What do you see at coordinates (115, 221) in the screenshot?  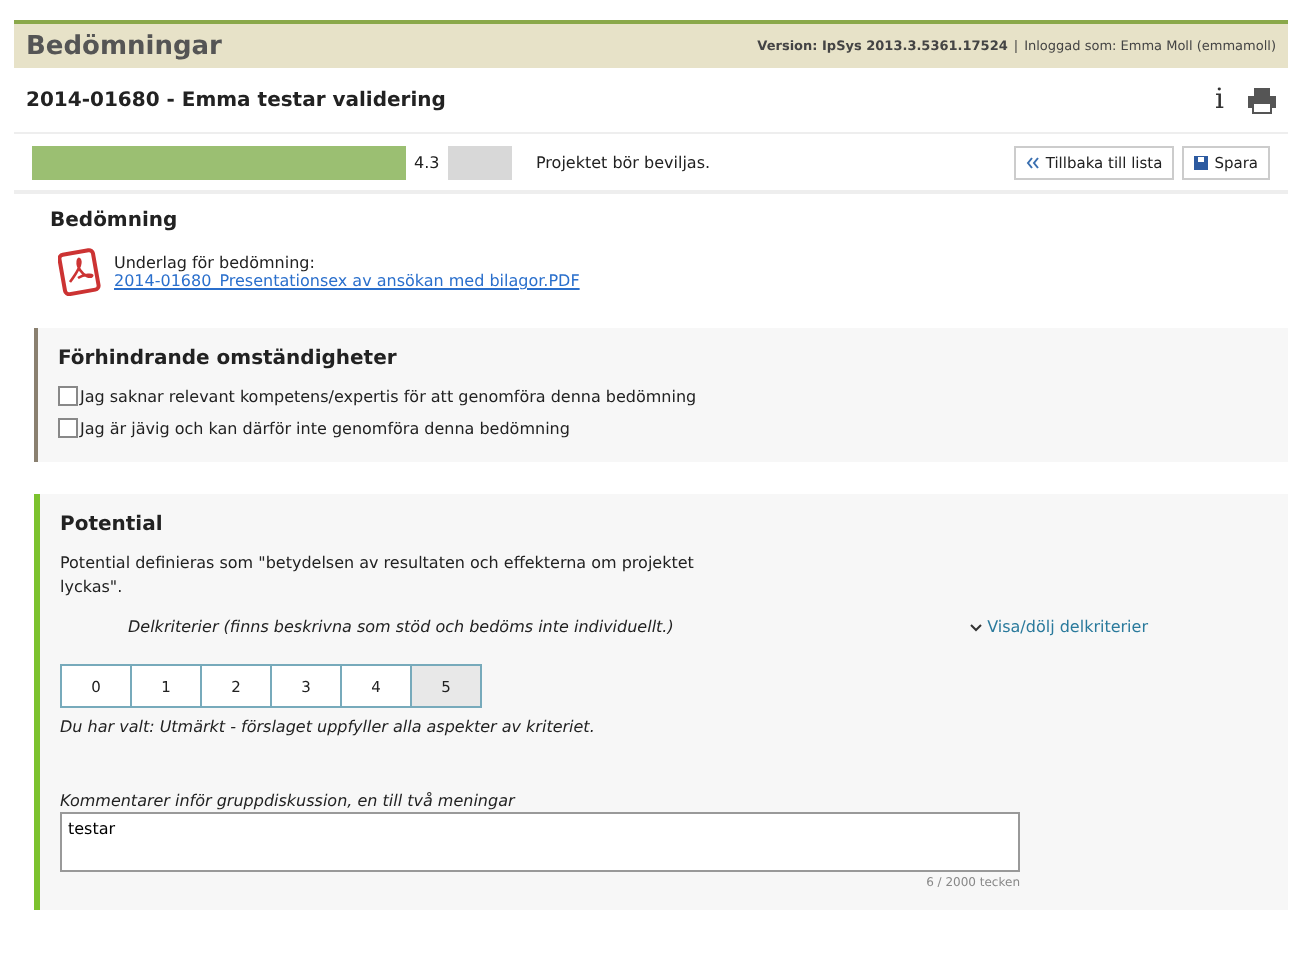 I see `section-title: Bedömning` at bounding box center [115, 221].